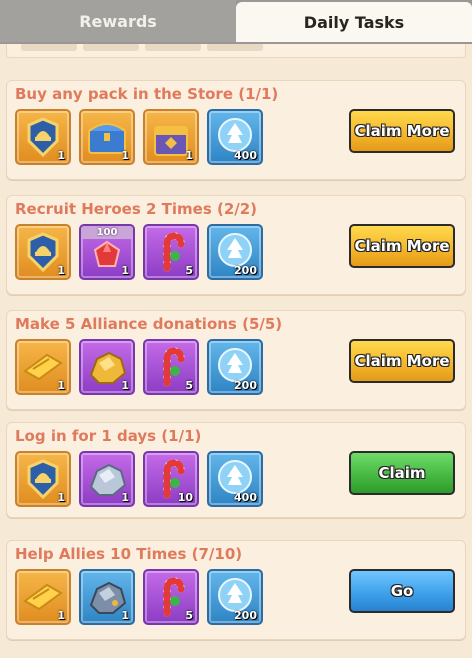 Image resolution: width=472 pixels, height=658 pixels. What do you see at coordinates (402, 473) in the screenshot?
I see `claim-button: Claim` at bounding box center [402, 473].